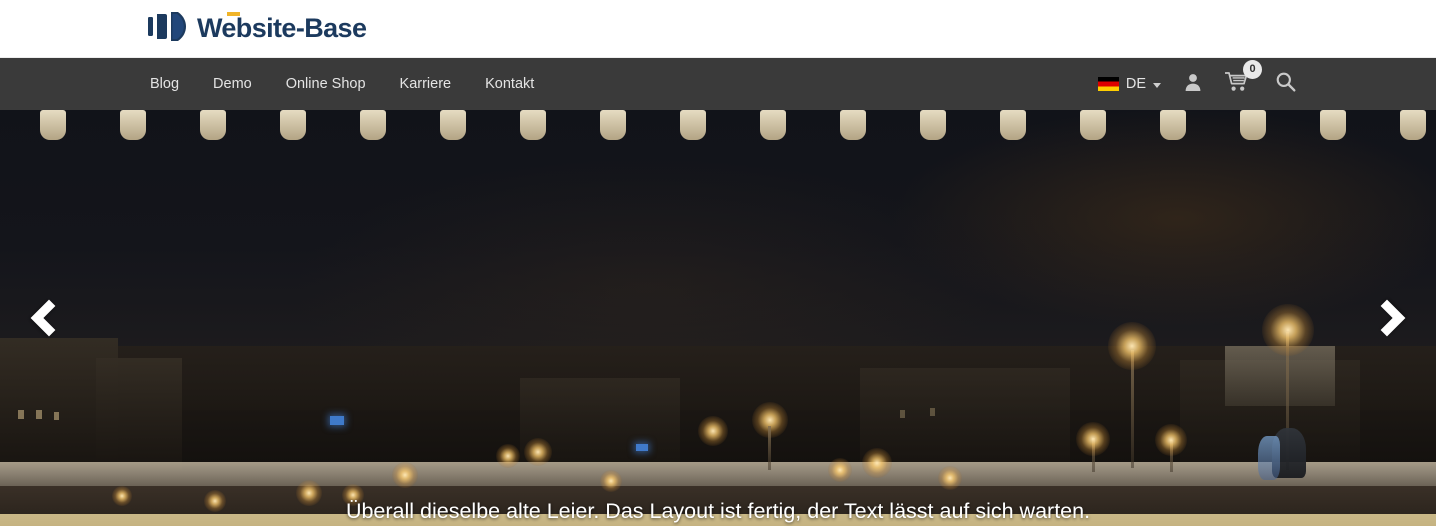  I want to click on language-switcher: DE, so click(1129, 83).